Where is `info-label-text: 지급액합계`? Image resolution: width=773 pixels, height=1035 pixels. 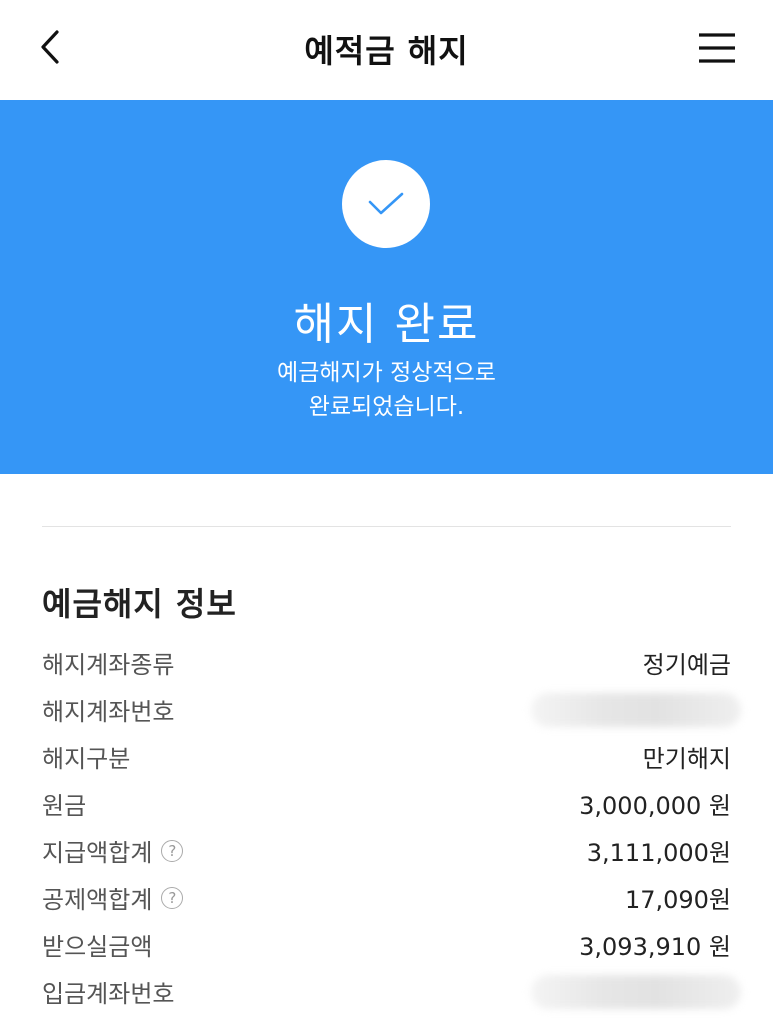 info-label-text: 지급액합계 is located at coordinates (97, 853).